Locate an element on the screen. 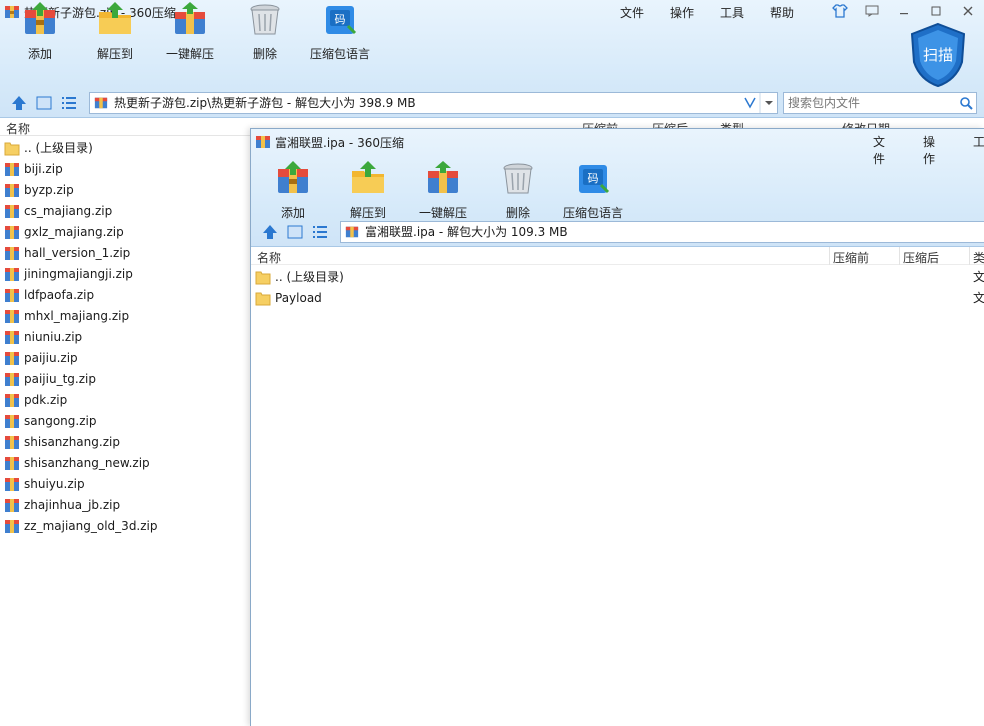  inner-delete-button: 删除 is located at coordinates (518, 190).